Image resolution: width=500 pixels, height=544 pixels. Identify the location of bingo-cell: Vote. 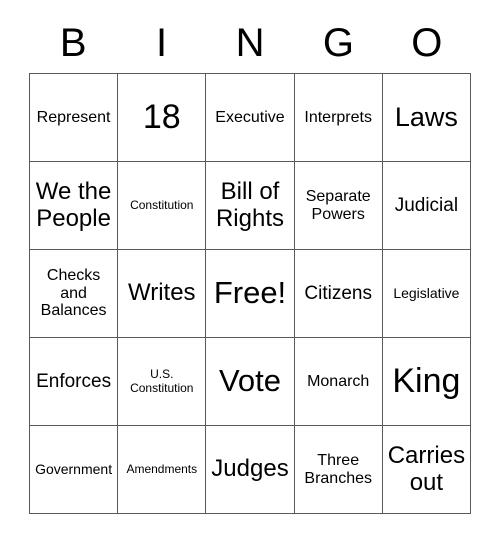
(250, 382).